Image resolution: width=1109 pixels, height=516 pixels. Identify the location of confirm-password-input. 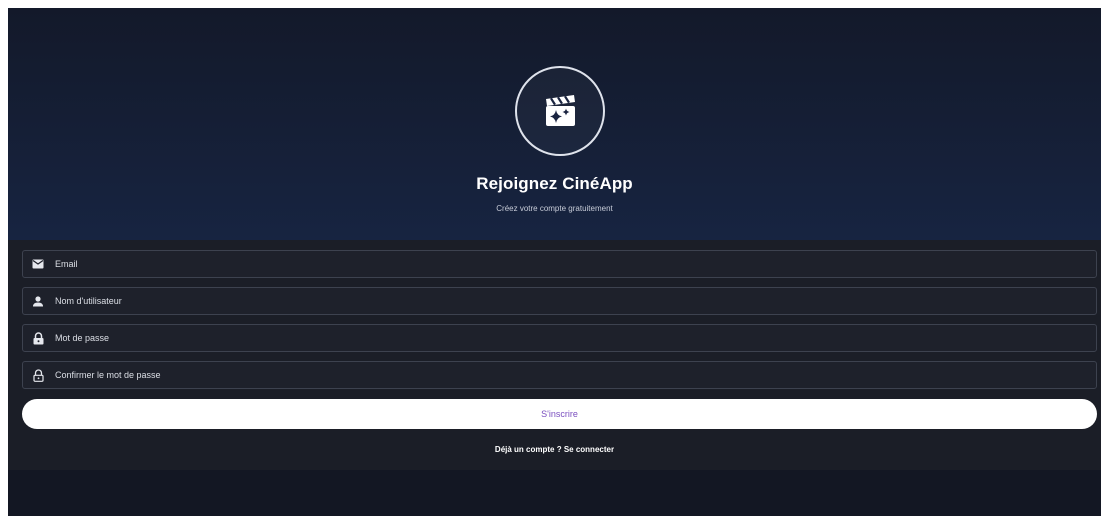
(573, 375).